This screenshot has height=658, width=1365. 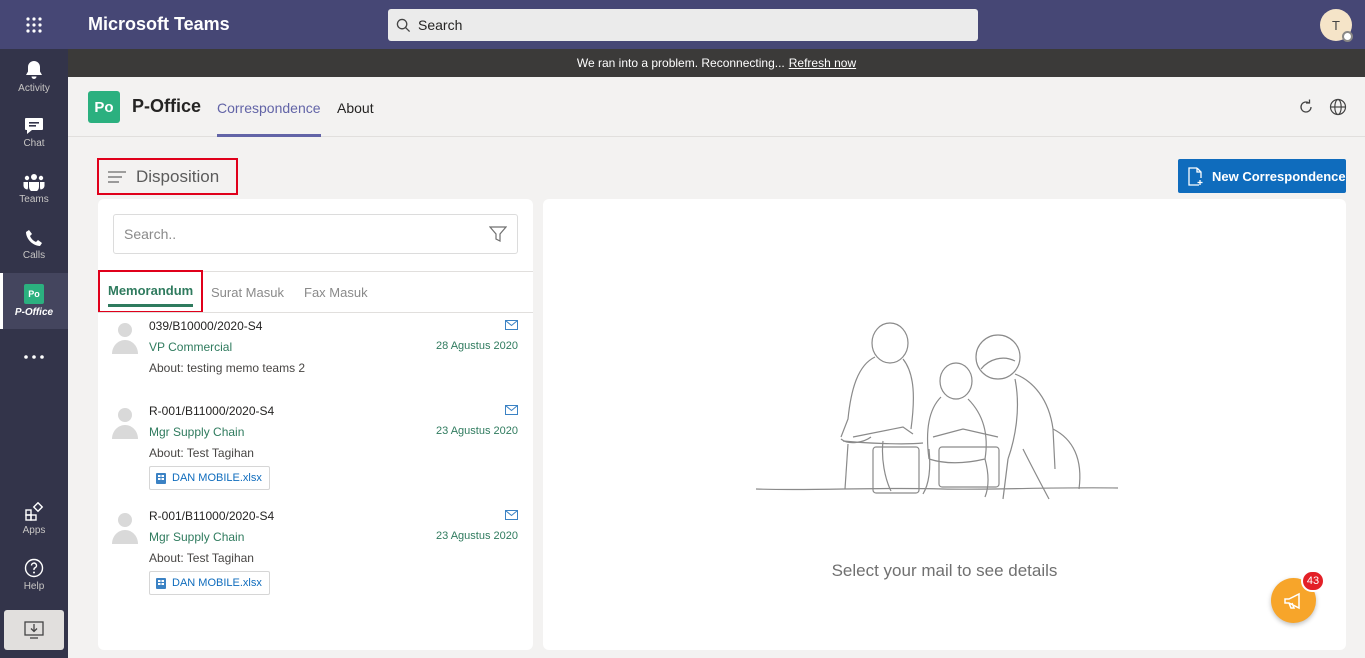 What do you see at coordinates (822, 63) in the screenshot?
I see `refresh-now-link: Refresh now` at bounding box center [822, 63].